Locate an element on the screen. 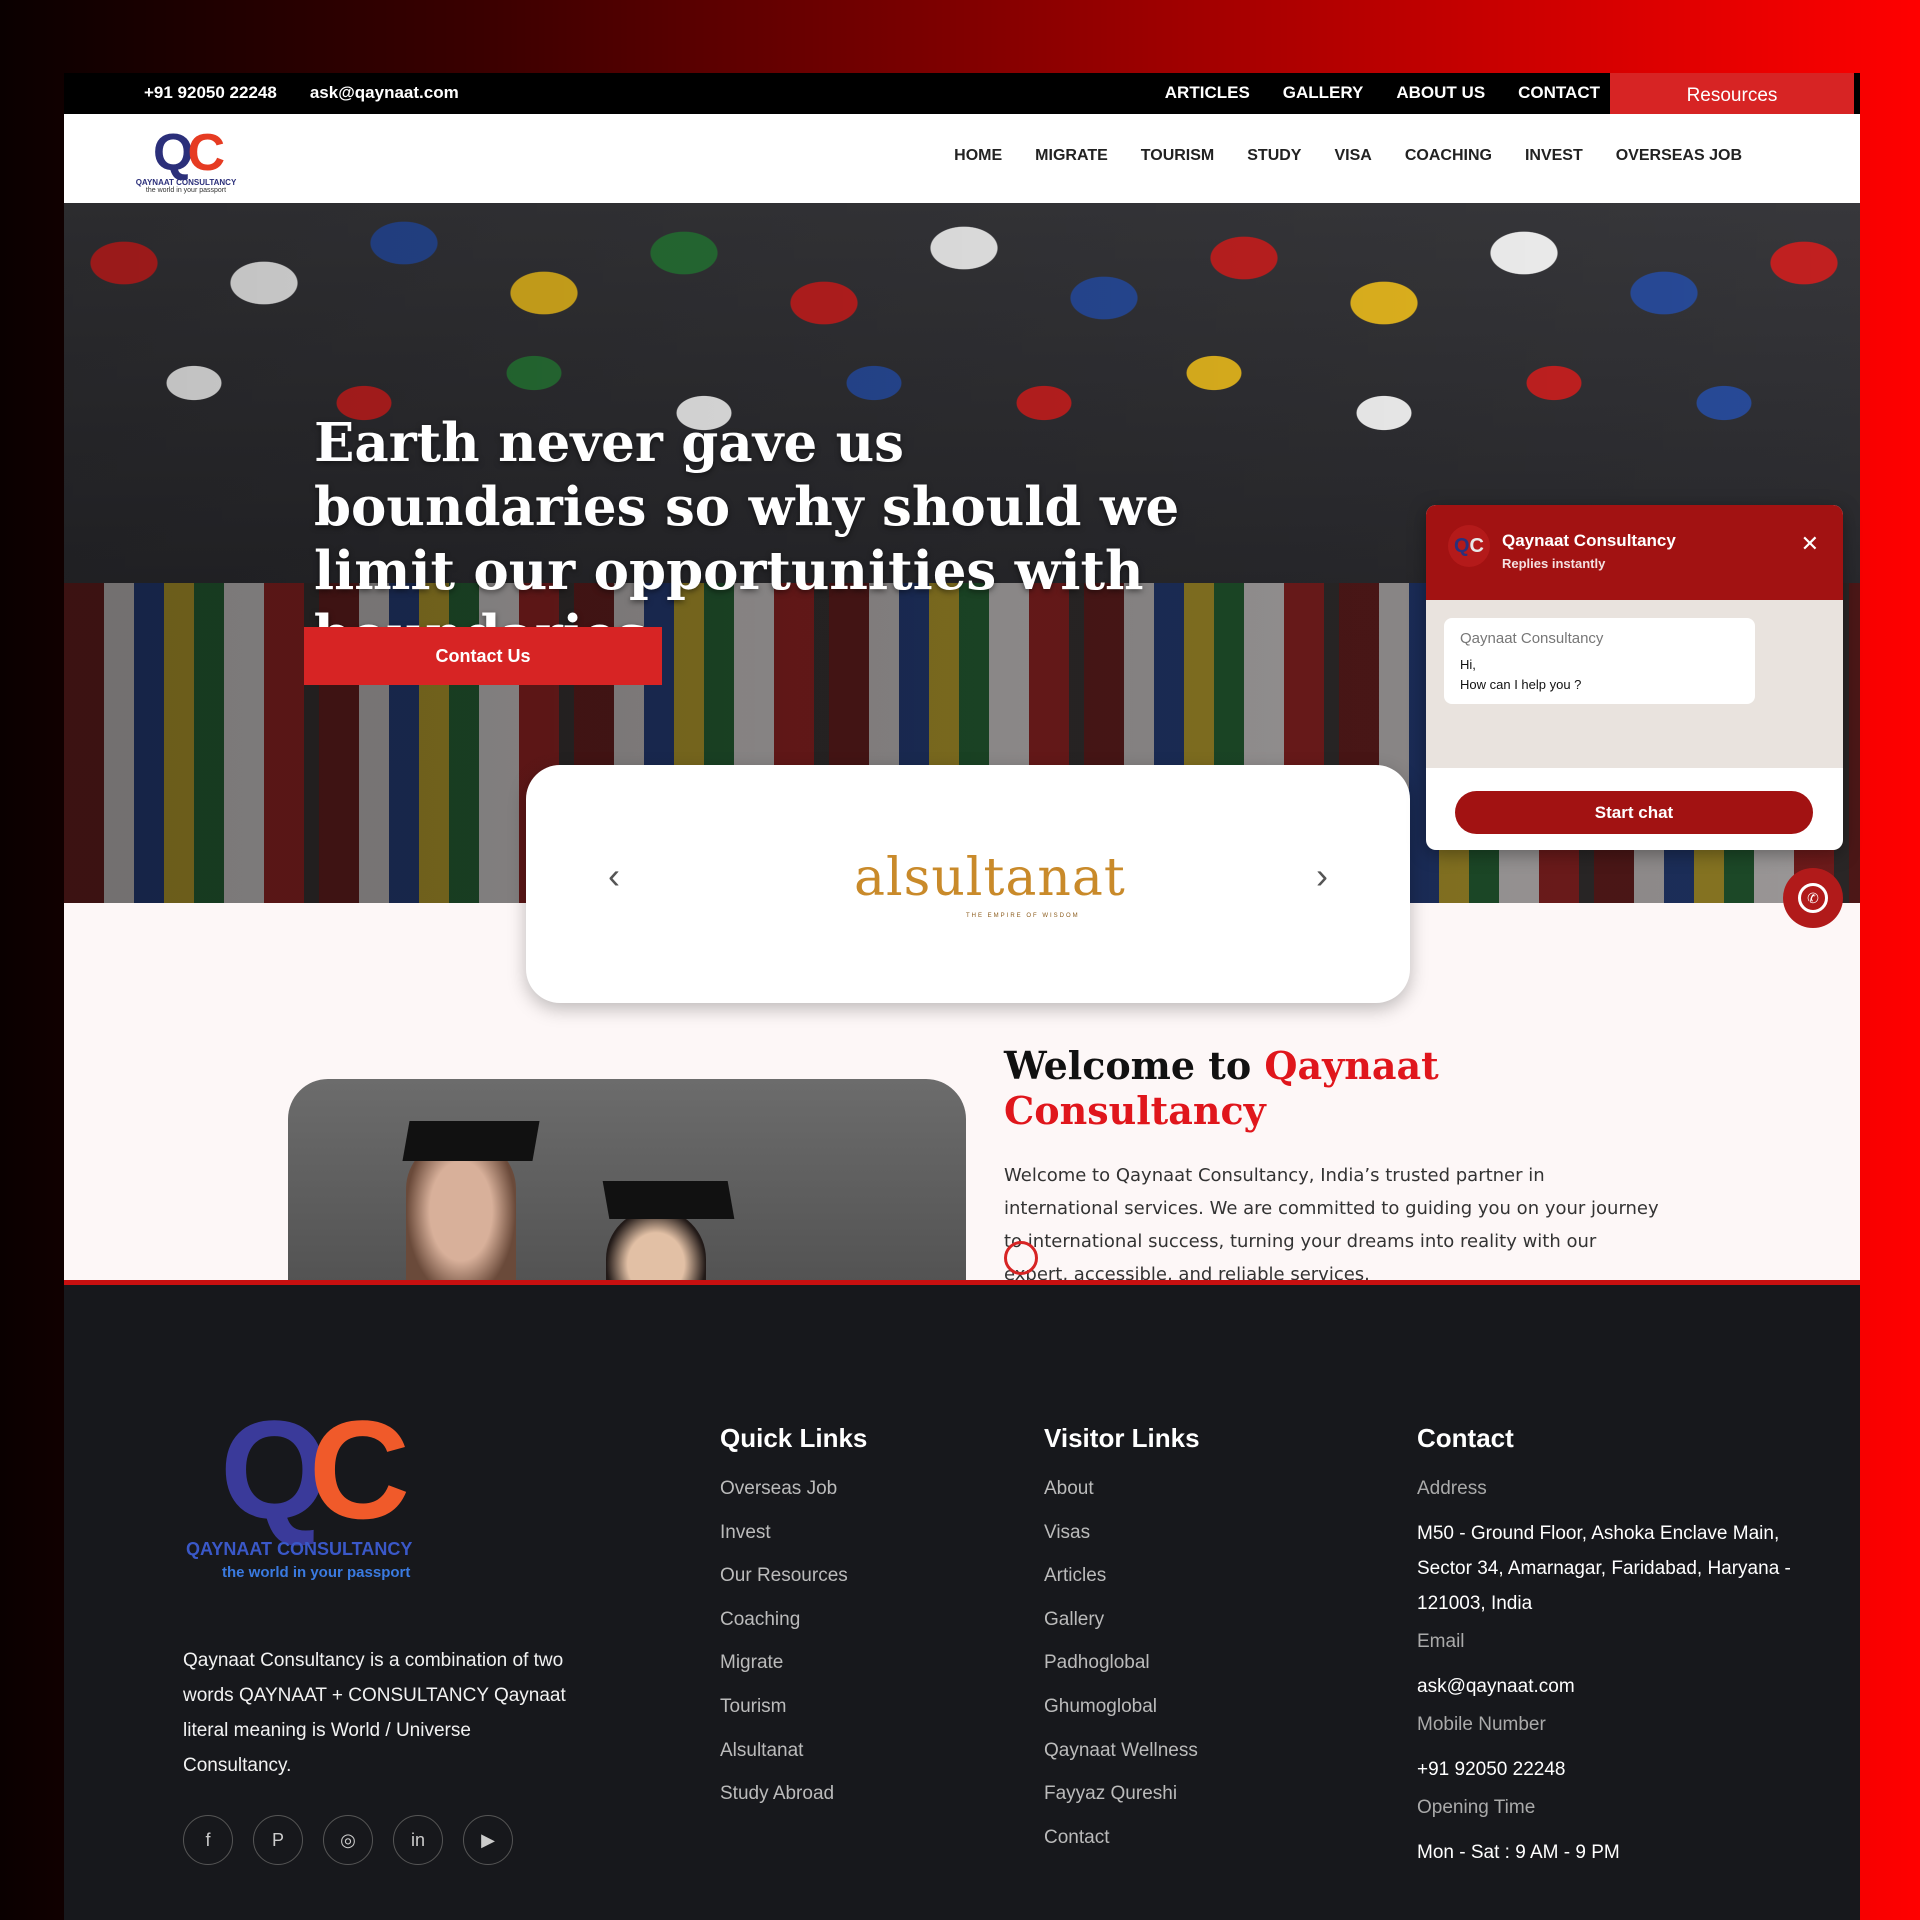  top-link-contact: CONTACT is located at coordinates (1559, 93).